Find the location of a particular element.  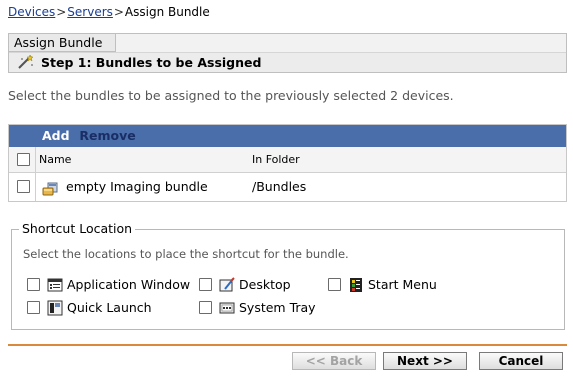

breadcrumb-link-servers: Servers is located at coordinates (90, 12).